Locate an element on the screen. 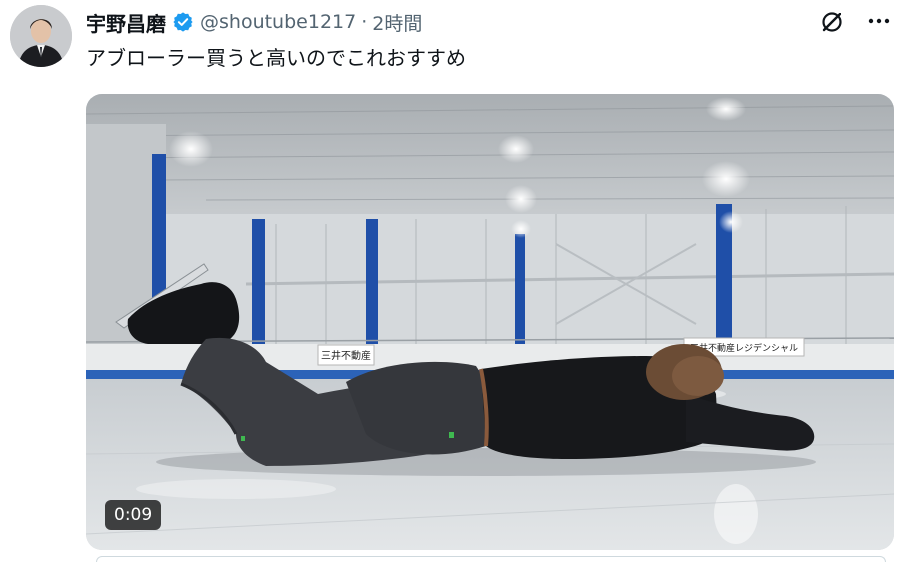 This screenshot has height=562, width=908. avatar is located at coordinates (41, 36).